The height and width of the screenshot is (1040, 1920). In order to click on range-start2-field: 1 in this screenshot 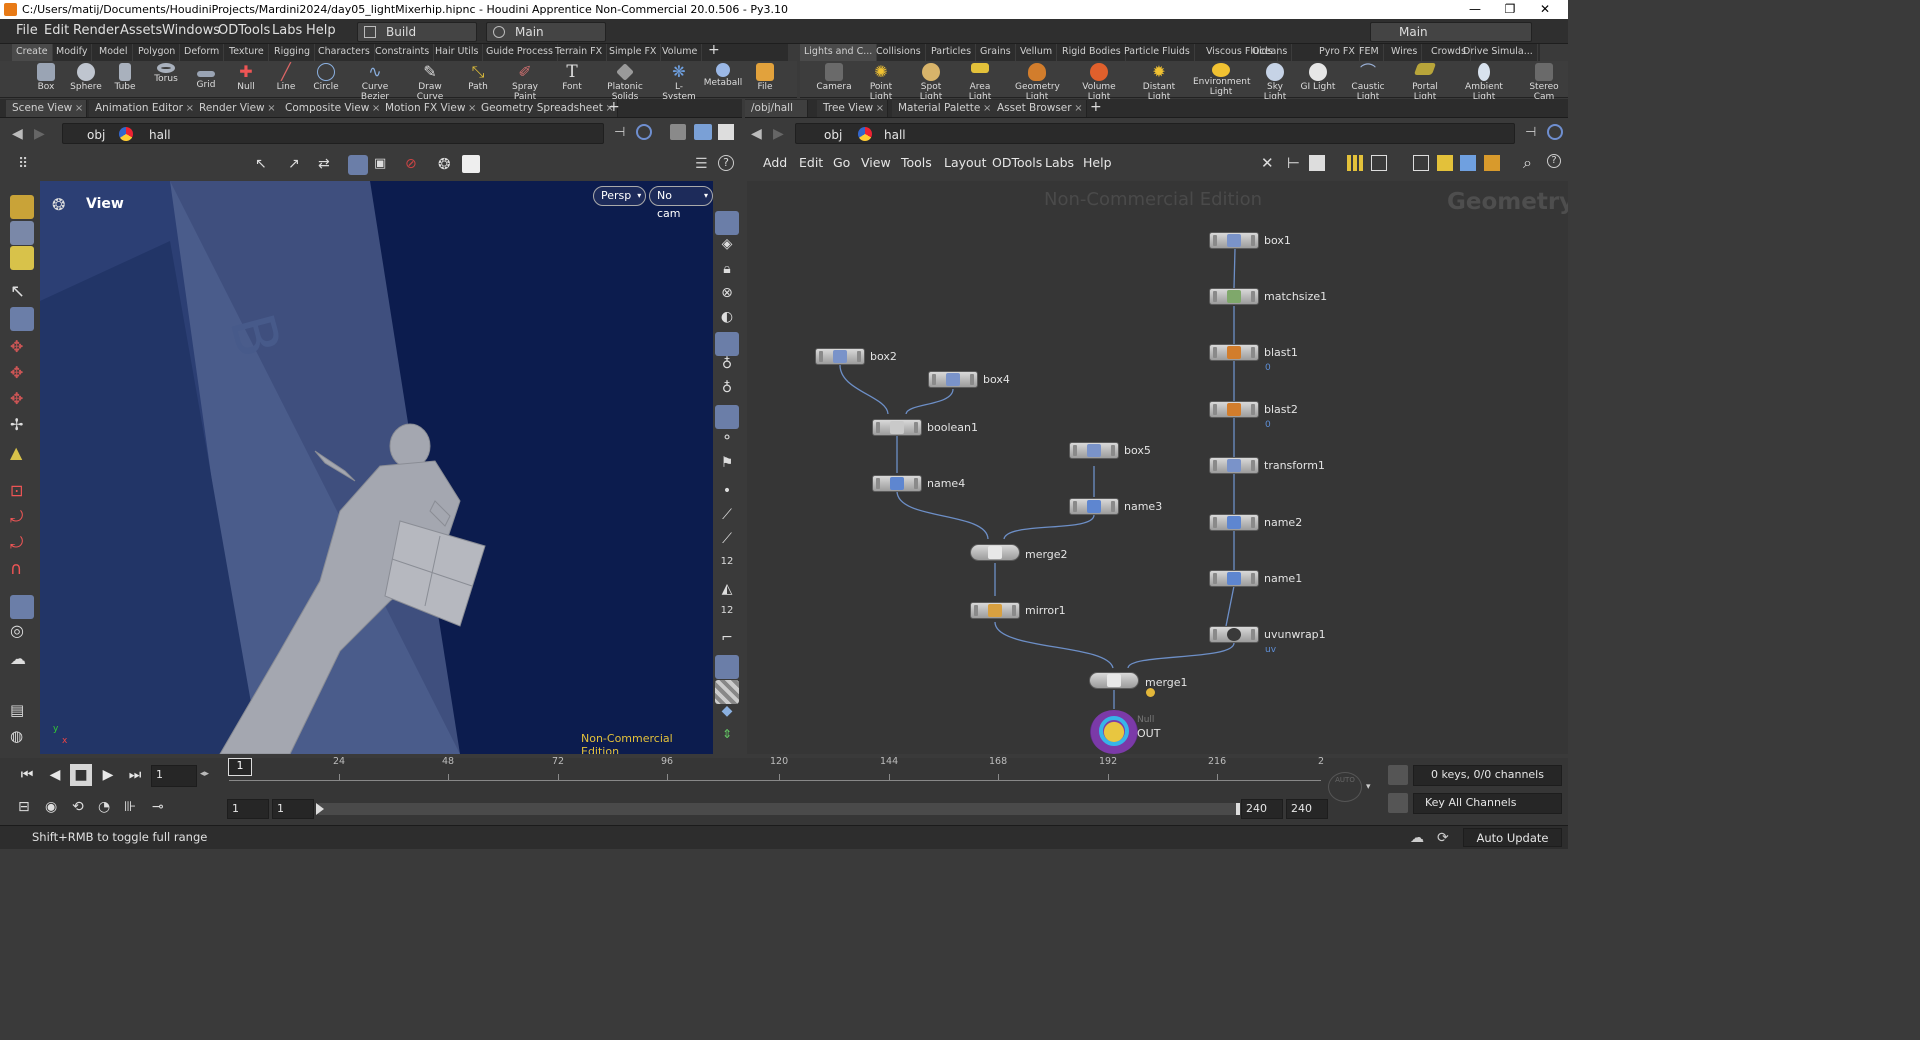, I will do `click(293, 809)`.